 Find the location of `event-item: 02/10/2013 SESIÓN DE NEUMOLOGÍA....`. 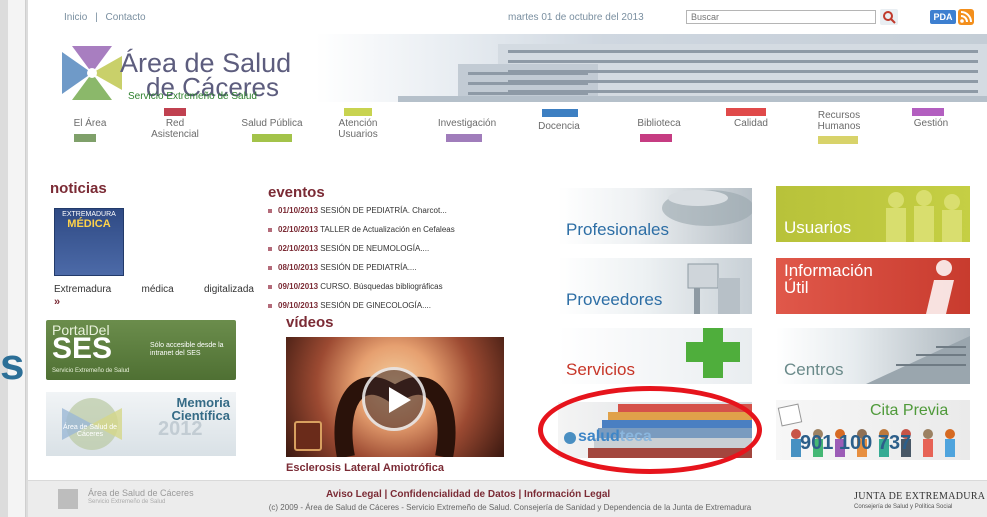

event-item: 02/10/2013 SESIÓN DE NEUMOLOGÍA.... is located at coordinates (403, 253).